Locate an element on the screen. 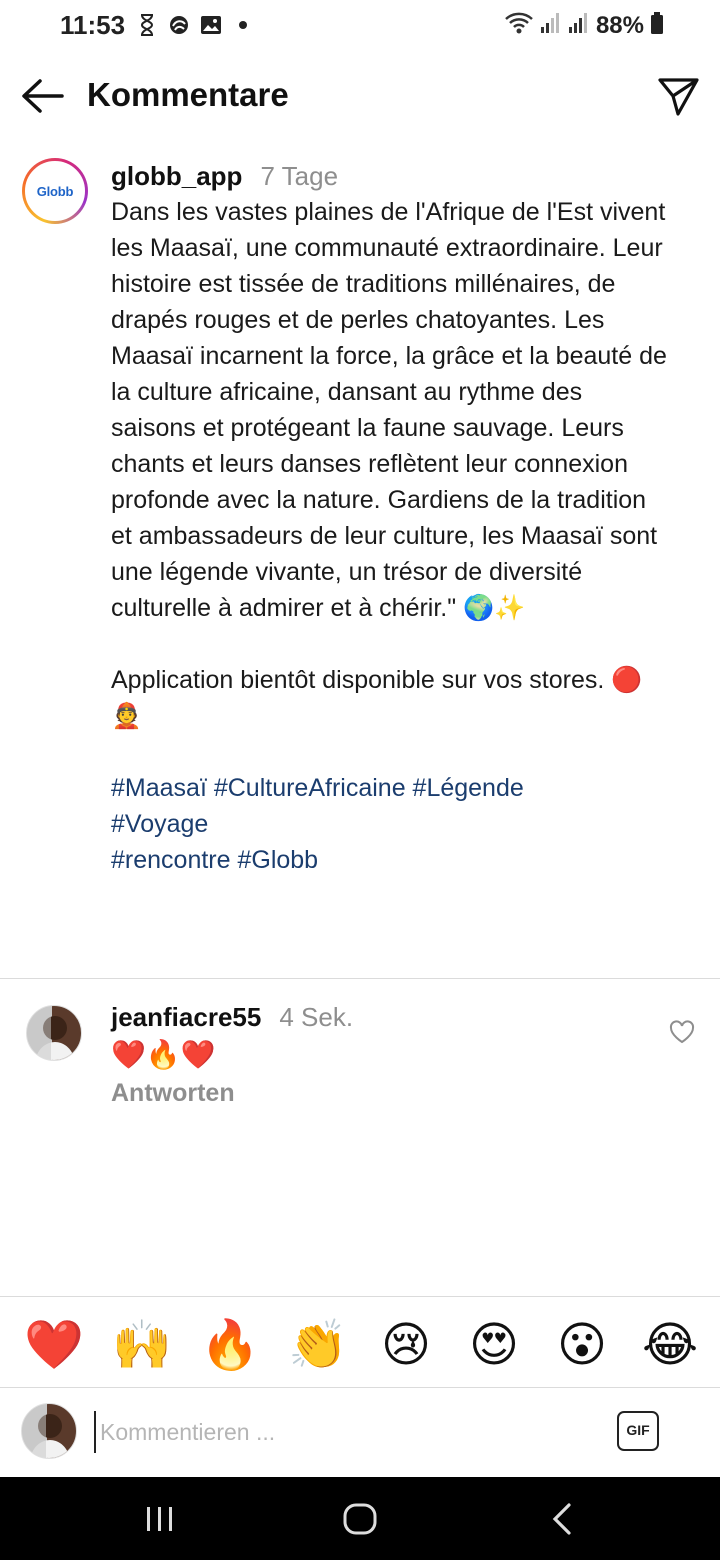 This screenshot has width=720, height=1560. home-icon is located at coordinates (360, 1519).